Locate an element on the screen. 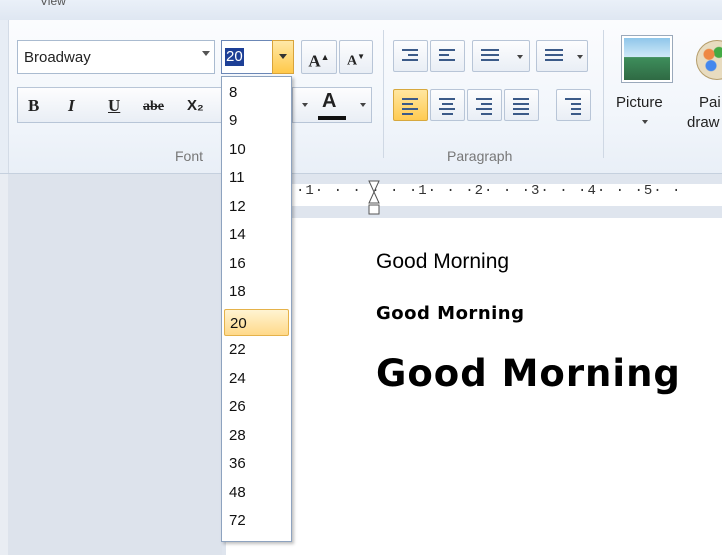  font-size-option: 10 is located at coordinates (256, 149).